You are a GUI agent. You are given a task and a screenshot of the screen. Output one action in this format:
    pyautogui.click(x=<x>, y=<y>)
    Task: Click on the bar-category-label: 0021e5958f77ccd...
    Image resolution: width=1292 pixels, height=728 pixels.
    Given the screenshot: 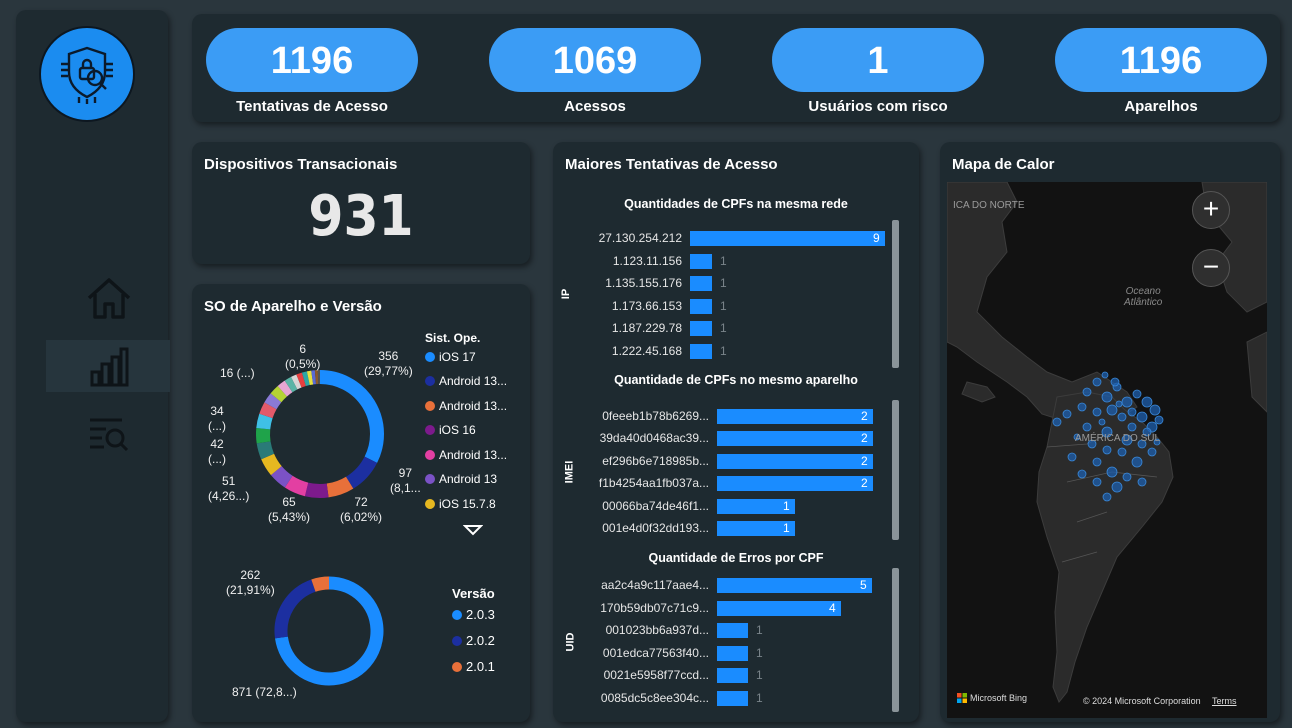 What is the action you would take?
    pyautogui.click(x=656, y=675)
    